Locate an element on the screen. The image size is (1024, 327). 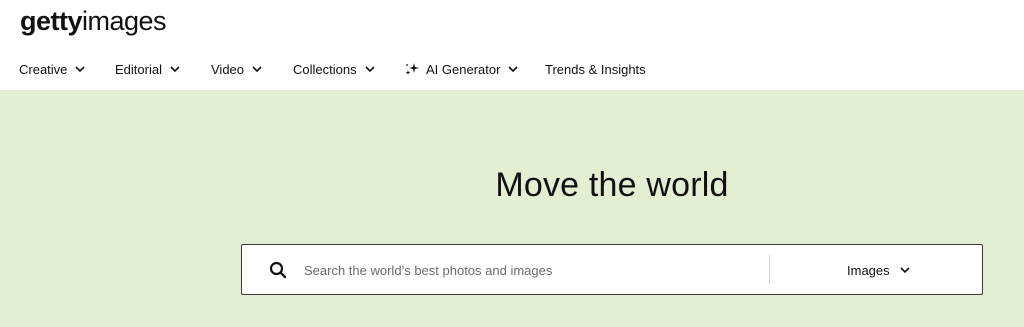
nav-item-label: AI Generator is located at coordinates (463, 69).